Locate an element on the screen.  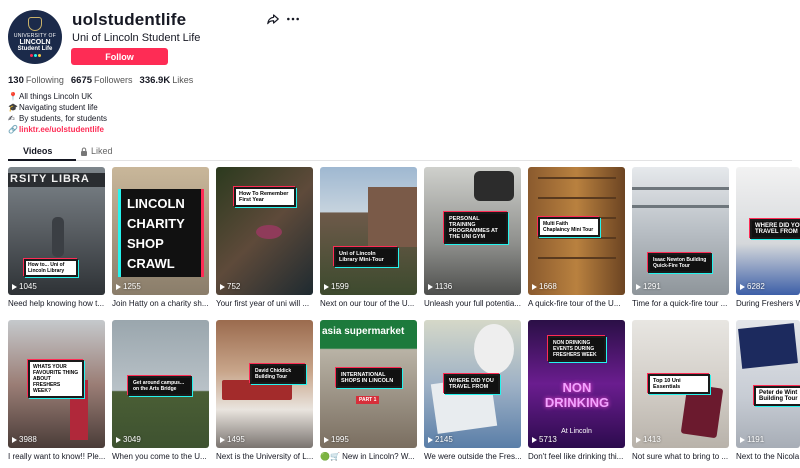
avatar: UNIVERSITY OF LINCOLN Student Life is located at coordinates (35, 37).